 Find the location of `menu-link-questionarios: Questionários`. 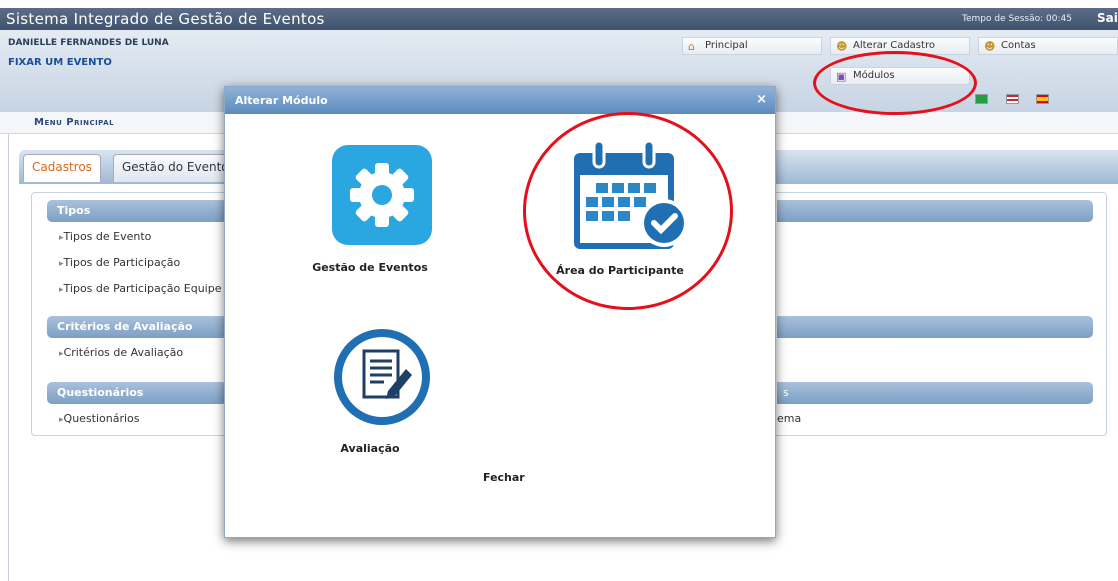

menu-link-questionarios: Questionários is located at coordinates (99, 418).